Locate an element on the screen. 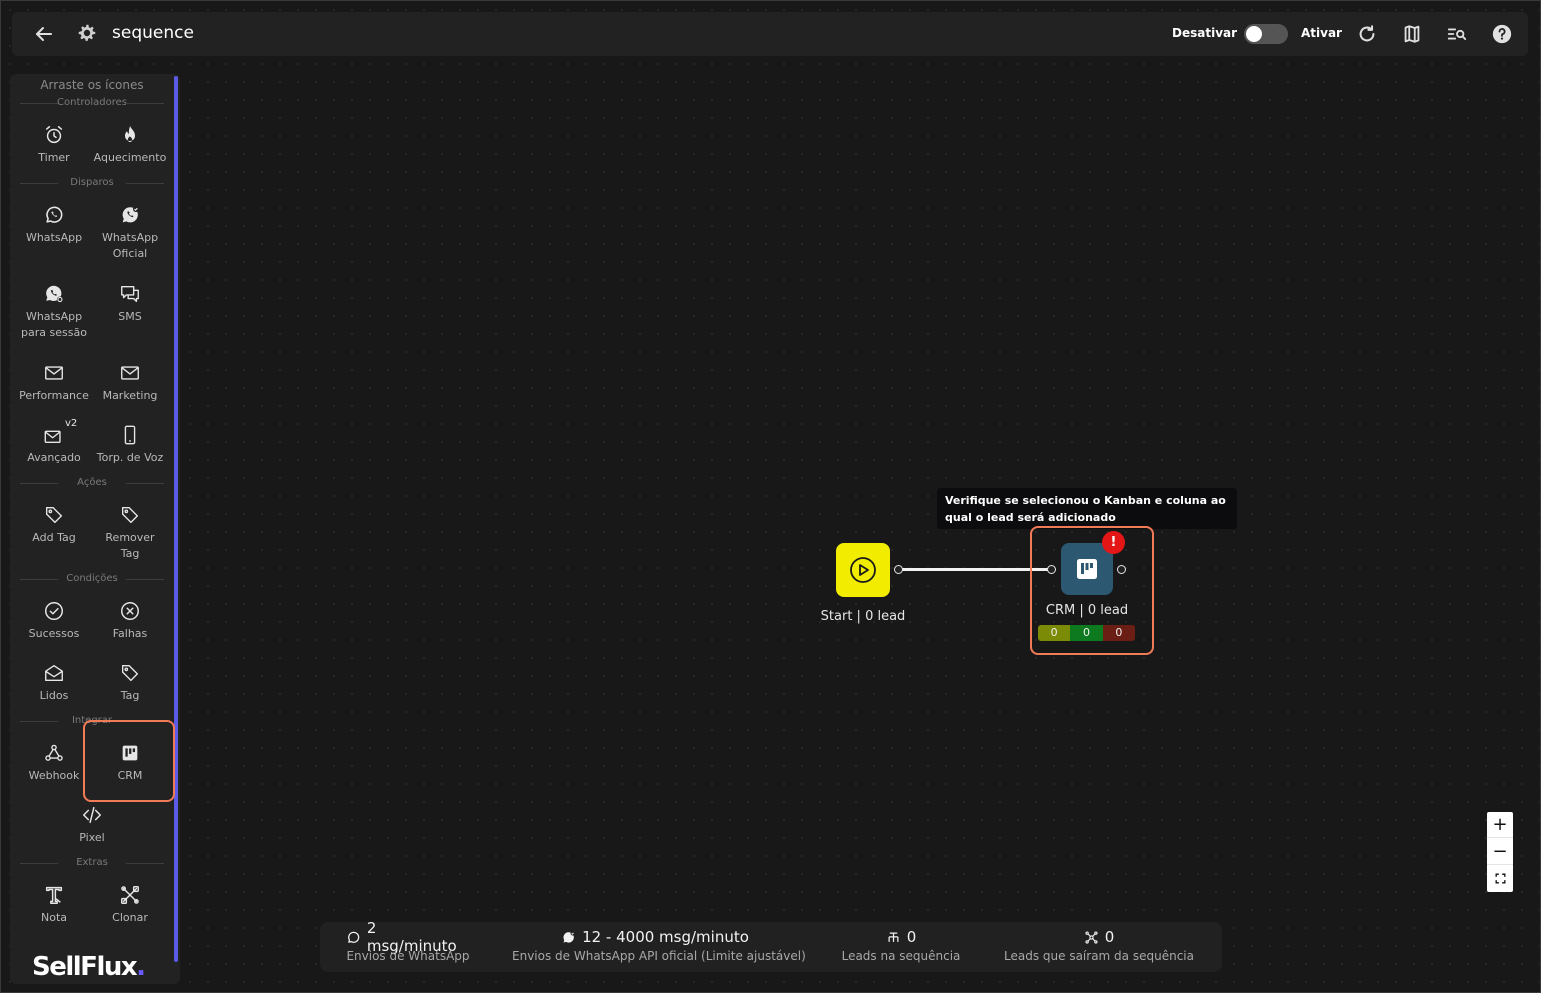 This screenshot has width=1541, height=993. fit-view-icon is located at coordinates (1500, 878).